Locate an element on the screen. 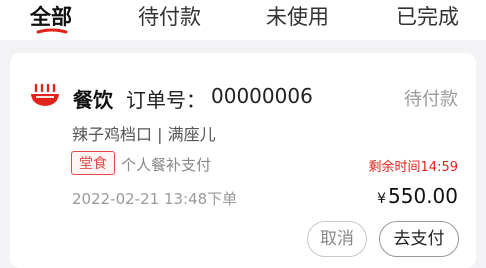 The width and height of the screenshot is (486, 268). dine-in-tag: 堂食 is located at coordinates (93, 163).